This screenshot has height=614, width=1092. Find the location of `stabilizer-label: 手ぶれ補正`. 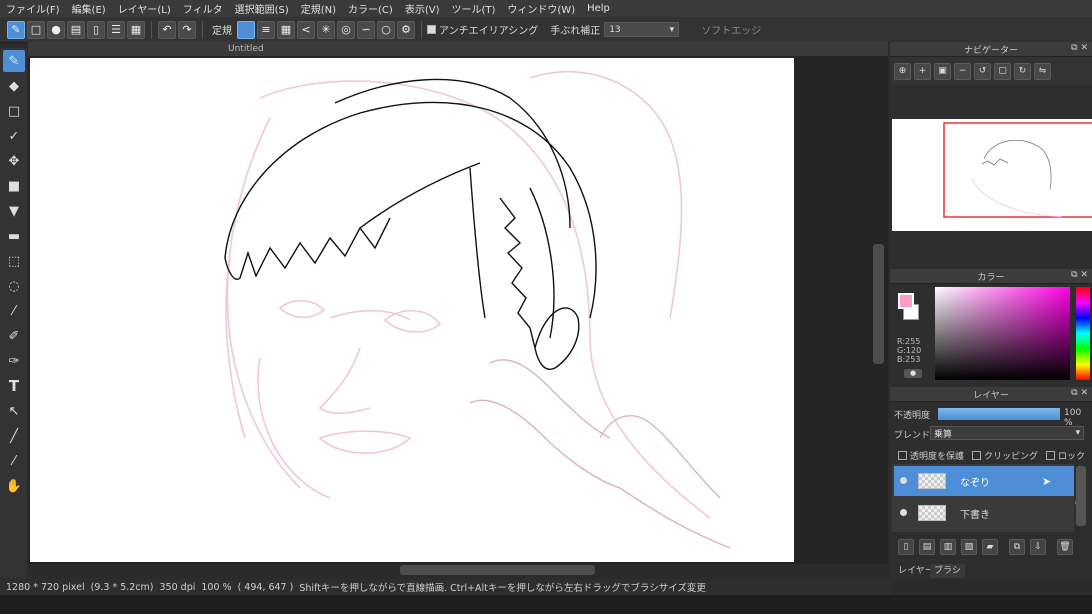

stabilizer-label: 手ぶれ補正 is located at coordinates (575, 31).